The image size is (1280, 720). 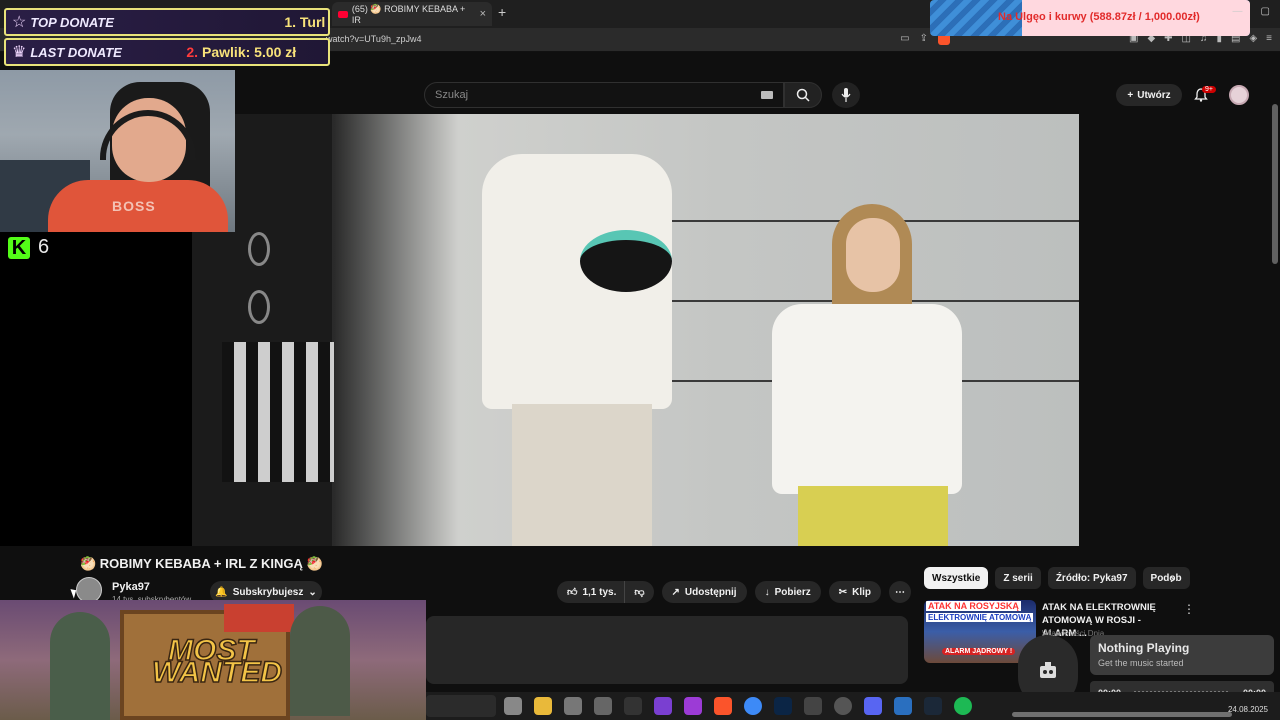 I want to click on thumbs-up-icon: 👍︎, so click(x=572, y=592).